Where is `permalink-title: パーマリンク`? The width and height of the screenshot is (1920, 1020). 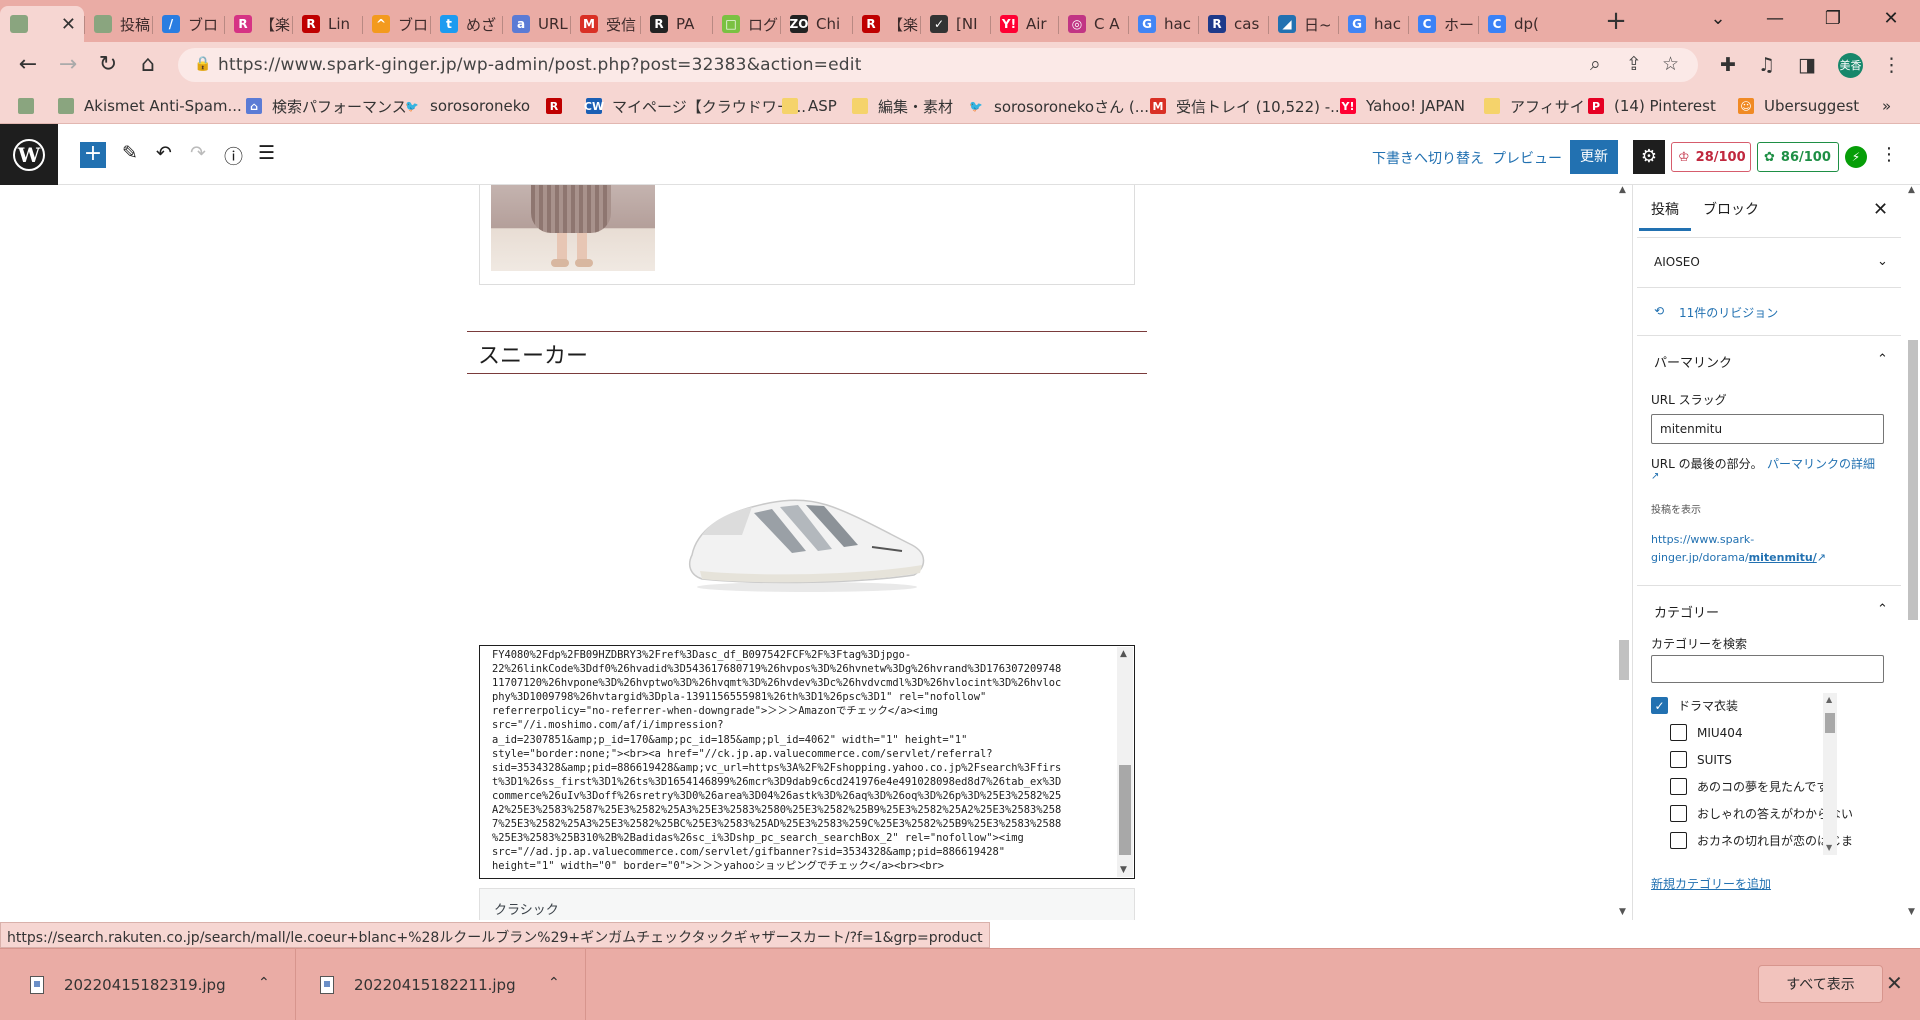 permalink-title: パーマリンク is located at coordinates (1693, 361).